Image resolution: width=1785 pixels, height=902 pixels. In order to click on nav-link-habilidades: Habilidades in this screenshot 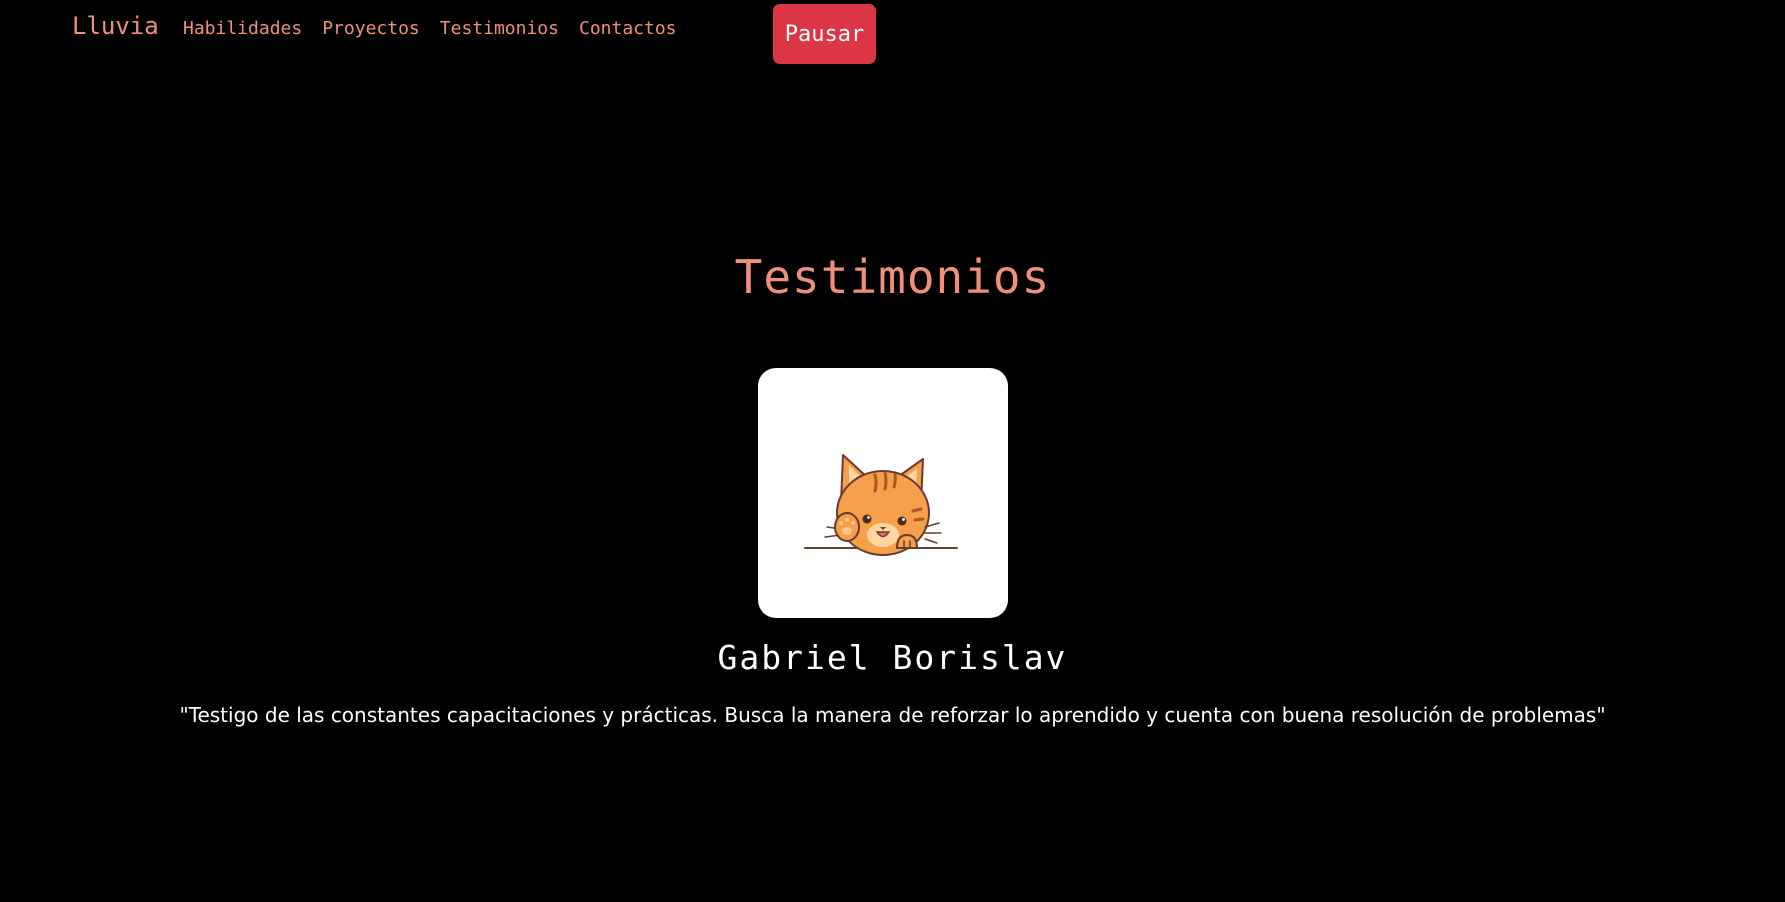, I will do `click(242, 29)`.